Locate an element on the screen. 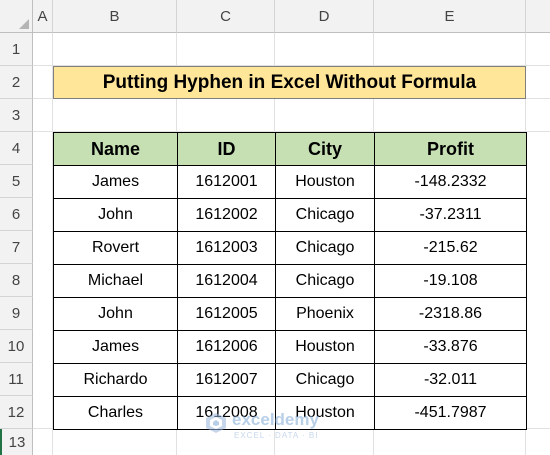  cell-profit: -148.2332 is located at coordinates (450, 182).